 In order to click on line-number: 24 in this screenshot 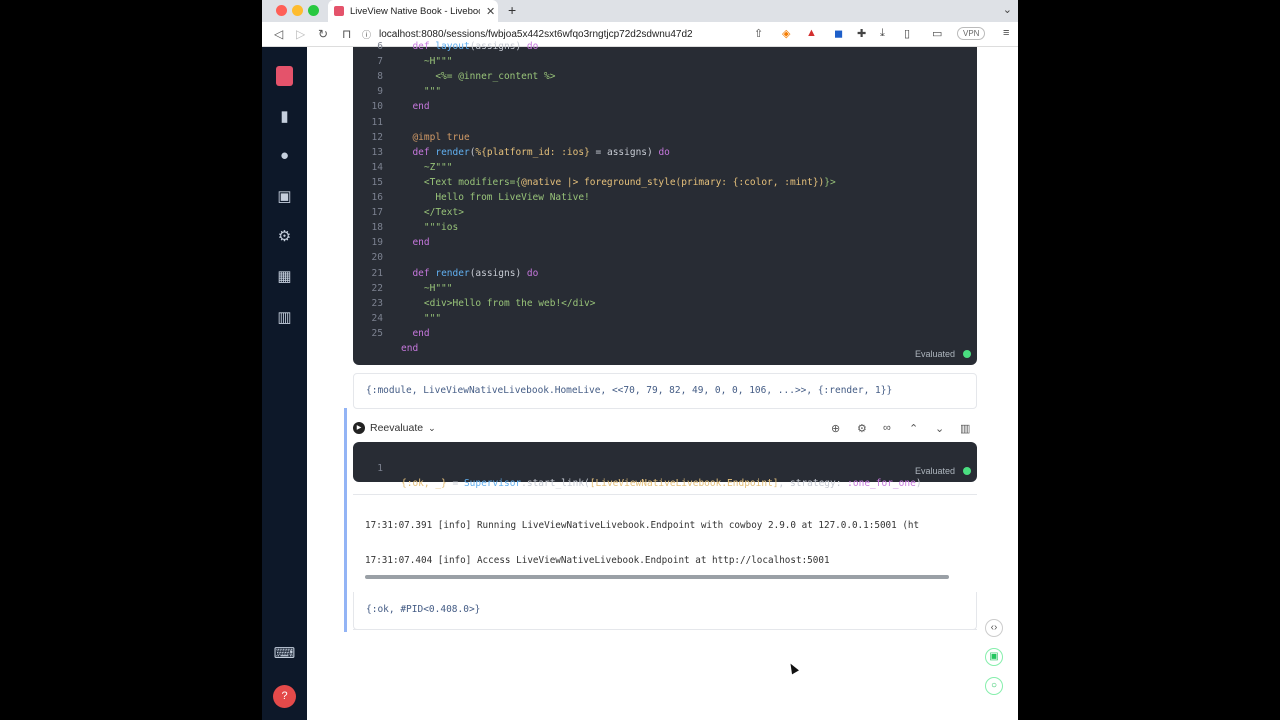, I will do `click(377, 318)`.